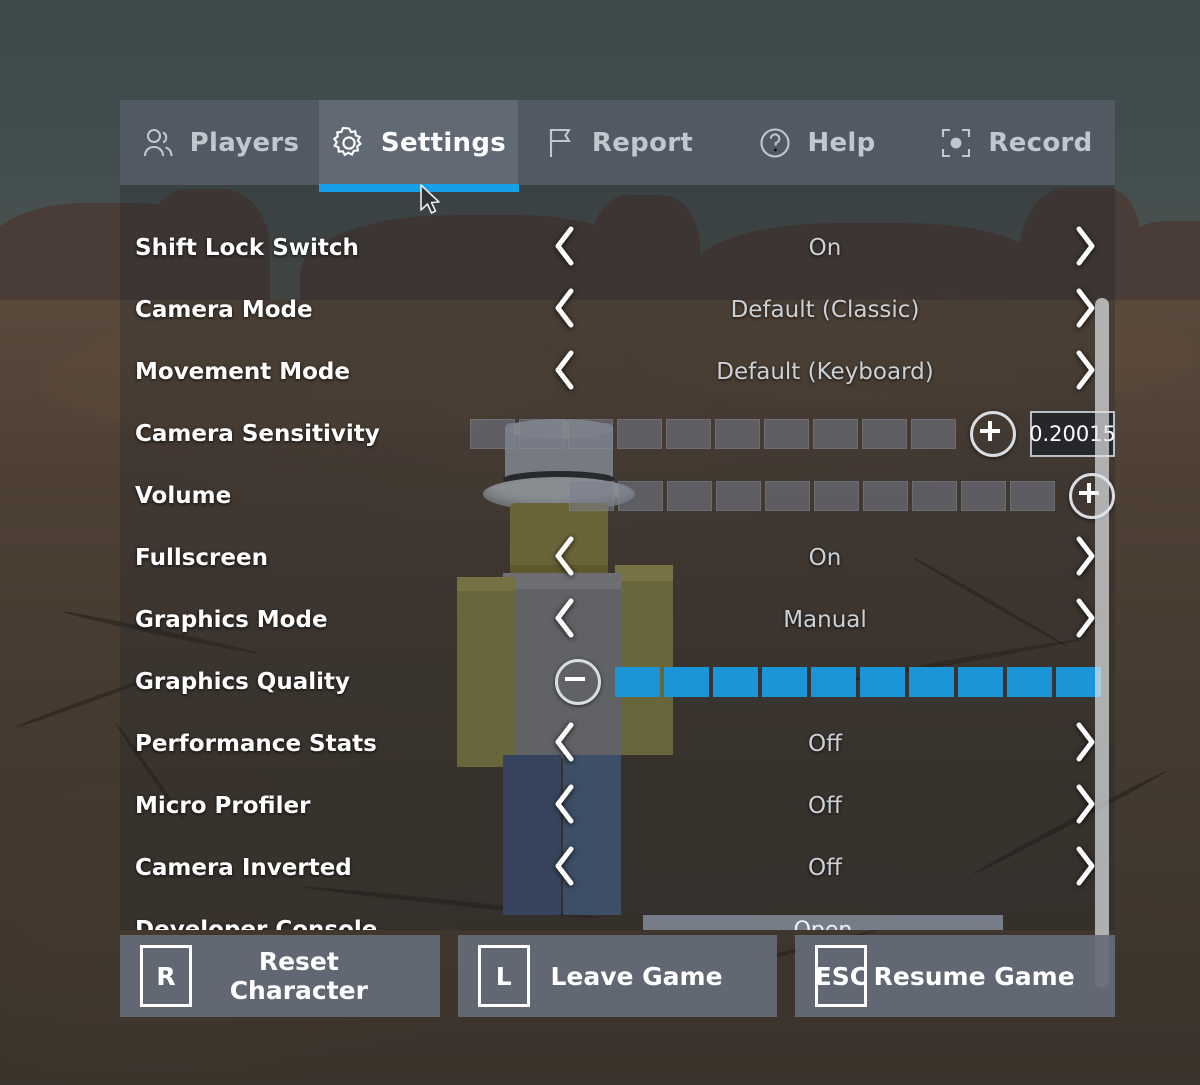  I want to click on setting-control, so click(814, 496).